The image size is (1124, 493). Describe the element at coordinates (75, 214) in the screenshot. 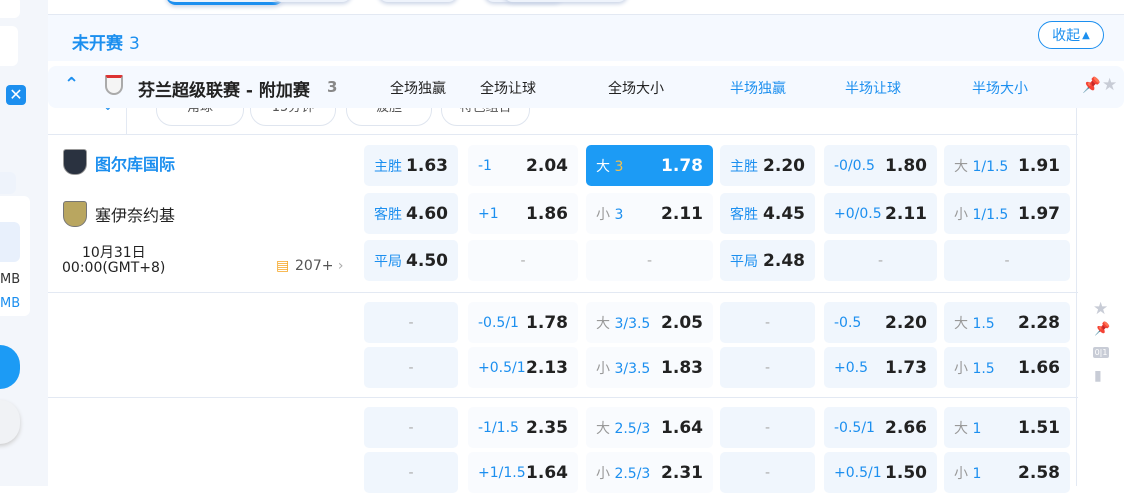

I see `away-team-logo` at that location.